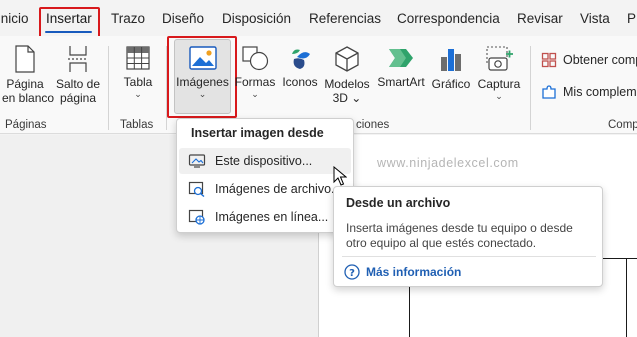  What do you see at coordinates (595, 18) in the screenshot?
I see `tab-vista: Vista` at bounding box center [595, 18].